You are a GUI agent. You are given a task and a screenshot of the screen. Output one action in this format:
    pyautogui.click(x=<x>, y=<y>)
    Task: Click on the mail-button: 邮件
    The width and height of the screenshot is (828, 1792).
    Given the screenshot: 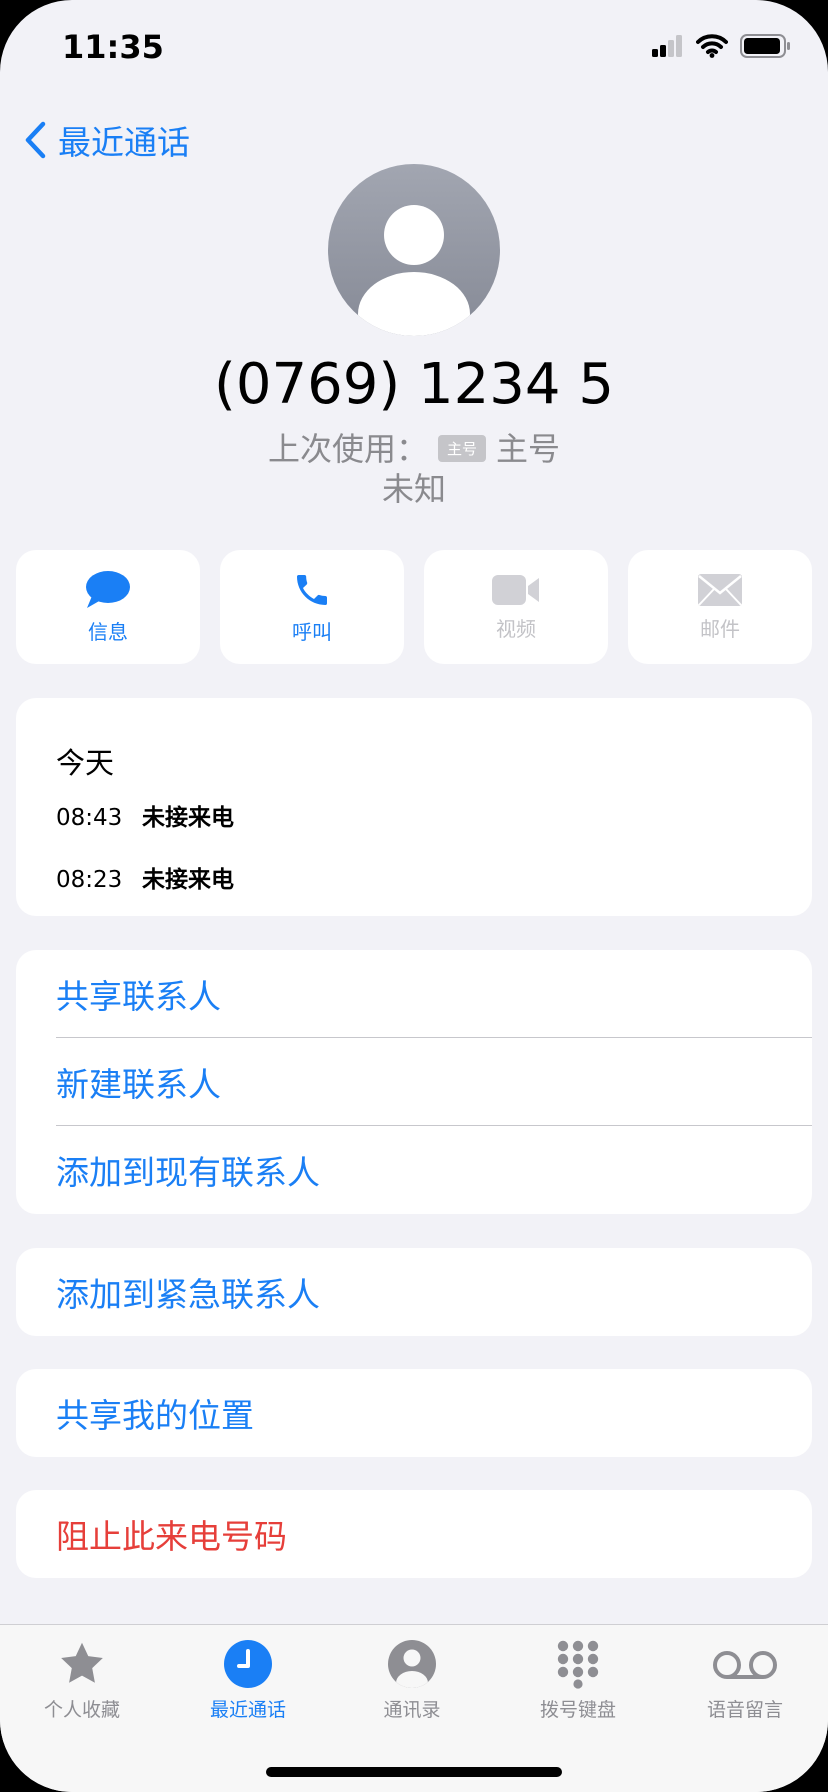 What is the action you would take?
    pyautogui.click(x=720, y=607)
    